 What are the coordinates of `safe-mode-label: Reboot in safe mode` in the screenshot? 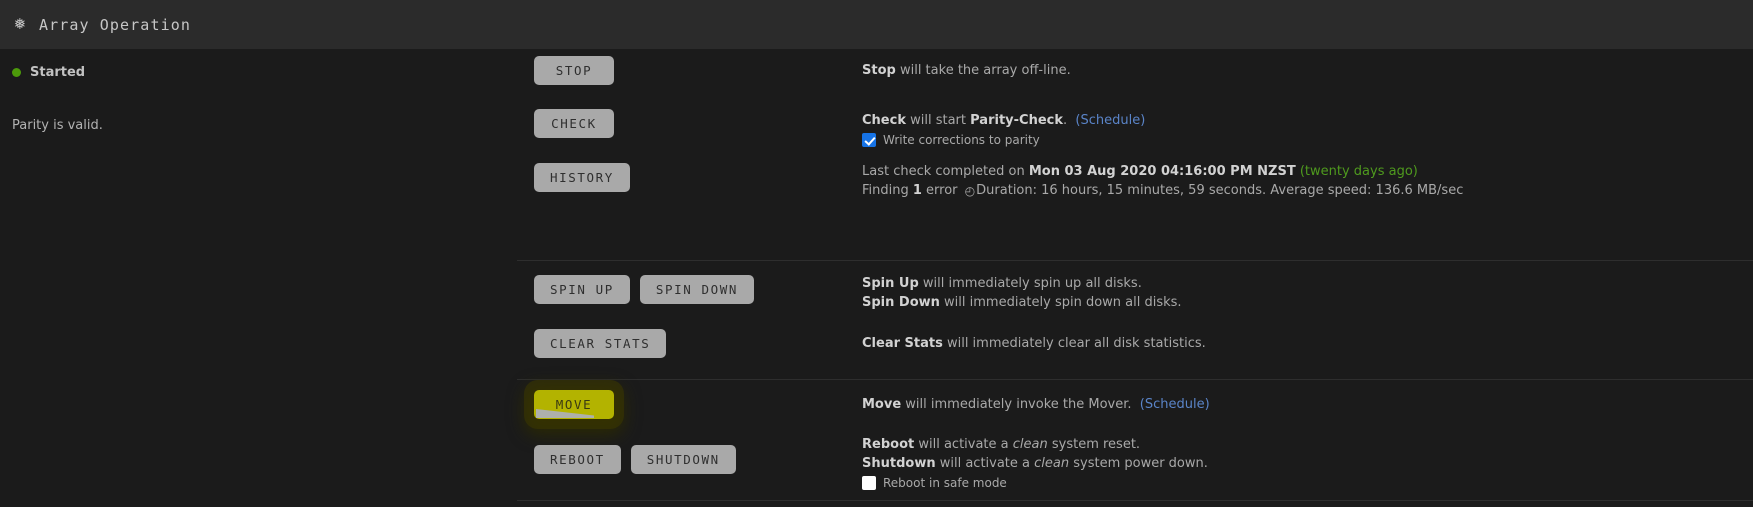 It's located at (945, 483).